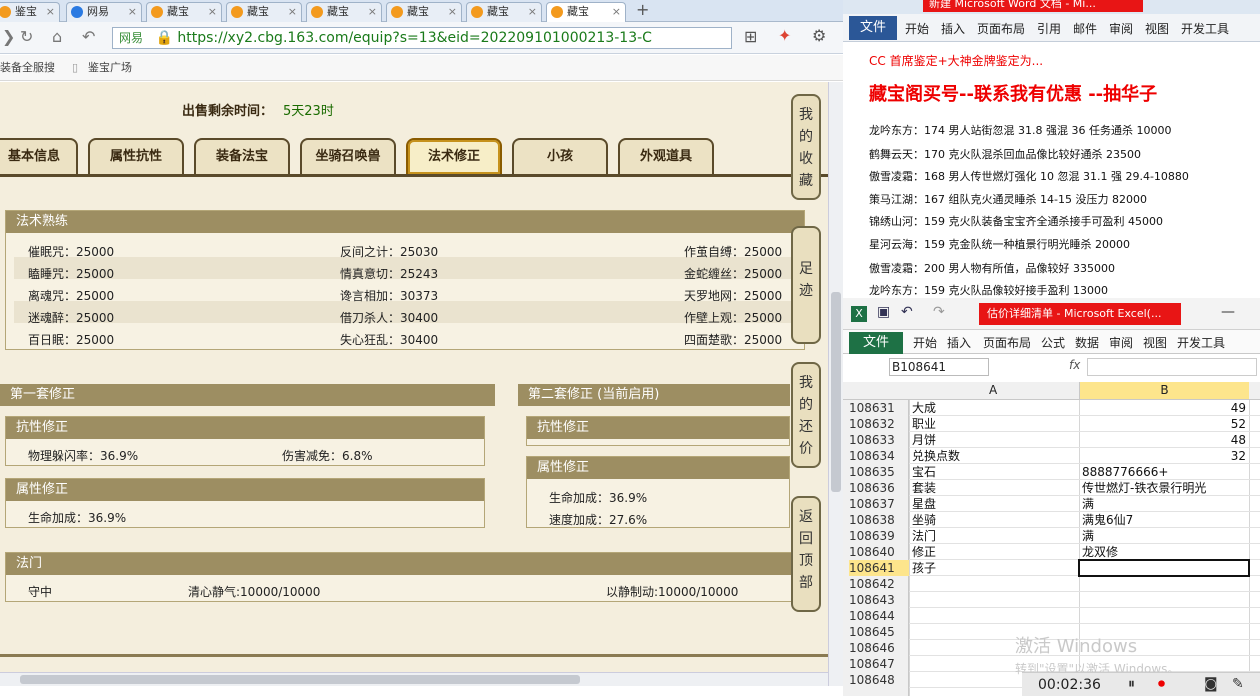  What do you see at coordinates (879, 600) in the screenshot?
I see `row-number: 108643` at bounding box center [879, 600].